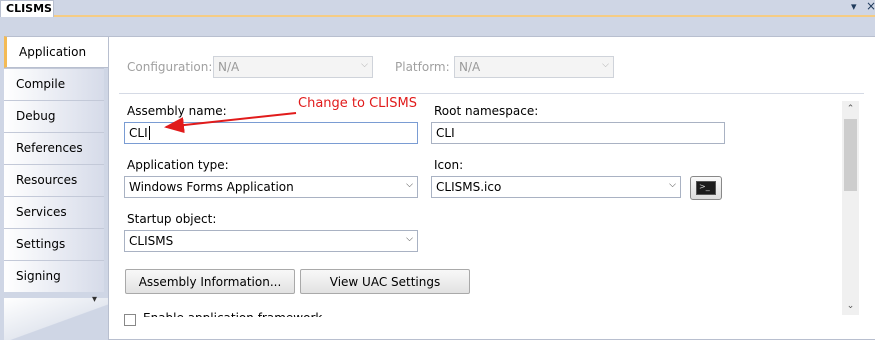 Image resolution: width=875 pixels, height=340 pixels. I want to click on platform-value: N/A, so click(470, 67).